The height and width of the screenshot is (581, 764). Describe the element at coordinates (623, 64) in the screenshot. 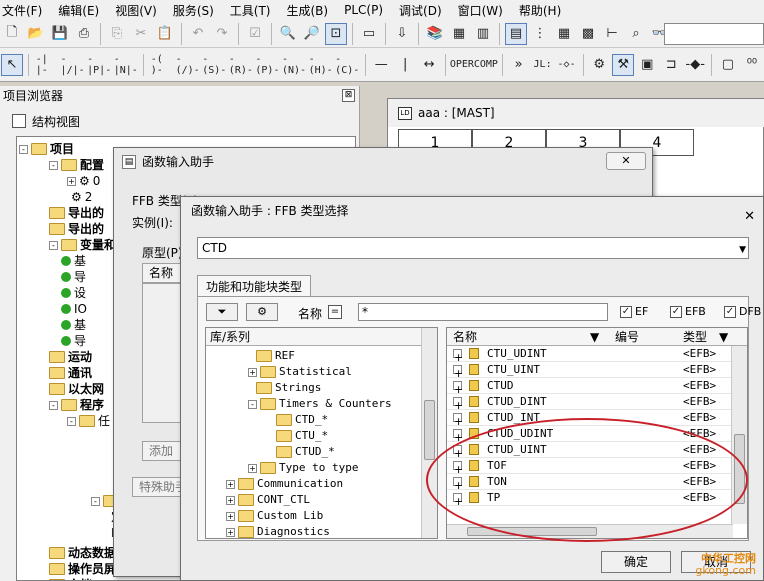

I see `ffb-assistant-icon: ⚒` at that location.